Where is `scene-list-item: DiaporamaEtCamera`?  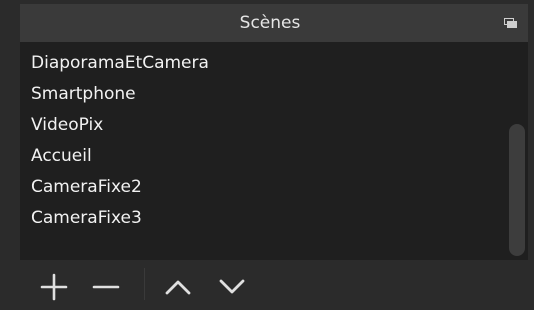
scene-list-item: DiaporamaEtCamera is located at coordinates (263, 63).